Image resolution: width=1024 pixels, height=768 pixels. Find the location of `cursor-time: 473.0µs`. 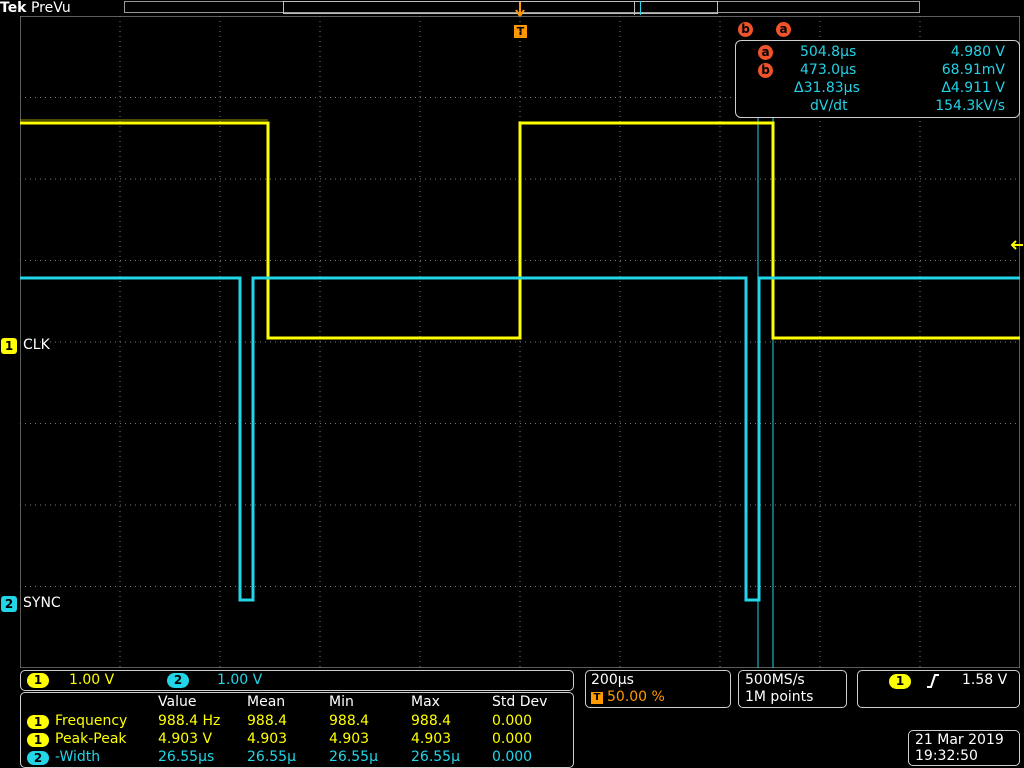

cursor-time: 473.0µs is located at coordinates (828, 70).